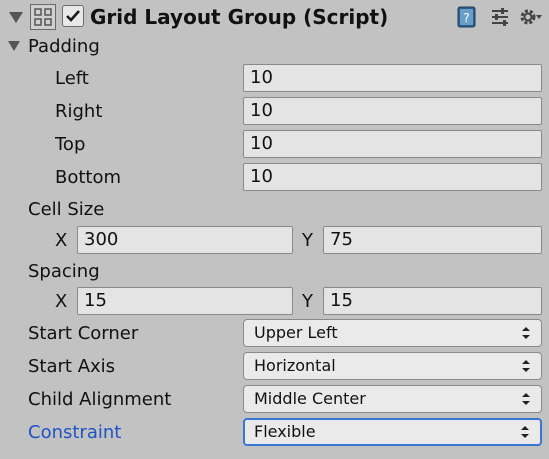 This screenshot has height=459, width=549. What do you see at coordinates (61, 241) in the screenshot?
I see `cell-size-x-label: X` at bounding box center [61, 241].